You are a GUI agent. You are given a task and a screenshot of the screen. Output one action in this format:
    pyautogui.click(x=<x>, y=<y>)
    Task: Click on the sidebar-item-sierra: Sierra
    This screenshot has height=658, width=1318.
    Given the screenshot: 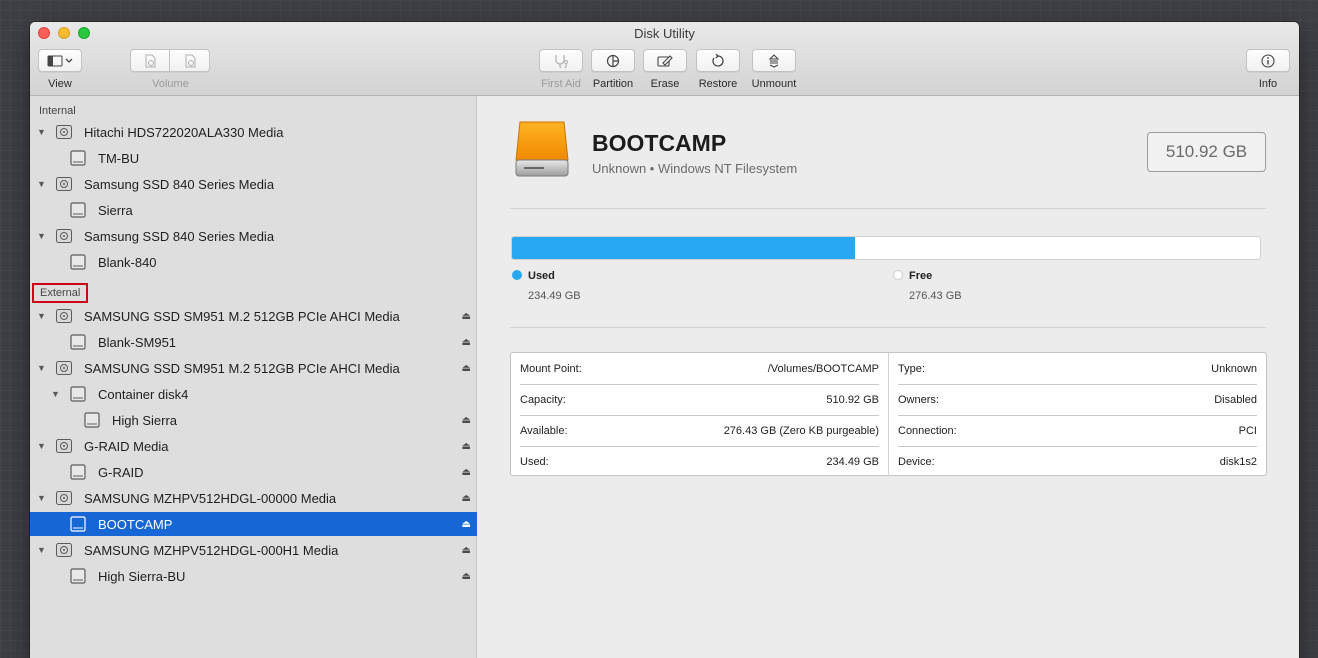 What is the action you would take?
    pyautogui.click(x=253, y=210)
    